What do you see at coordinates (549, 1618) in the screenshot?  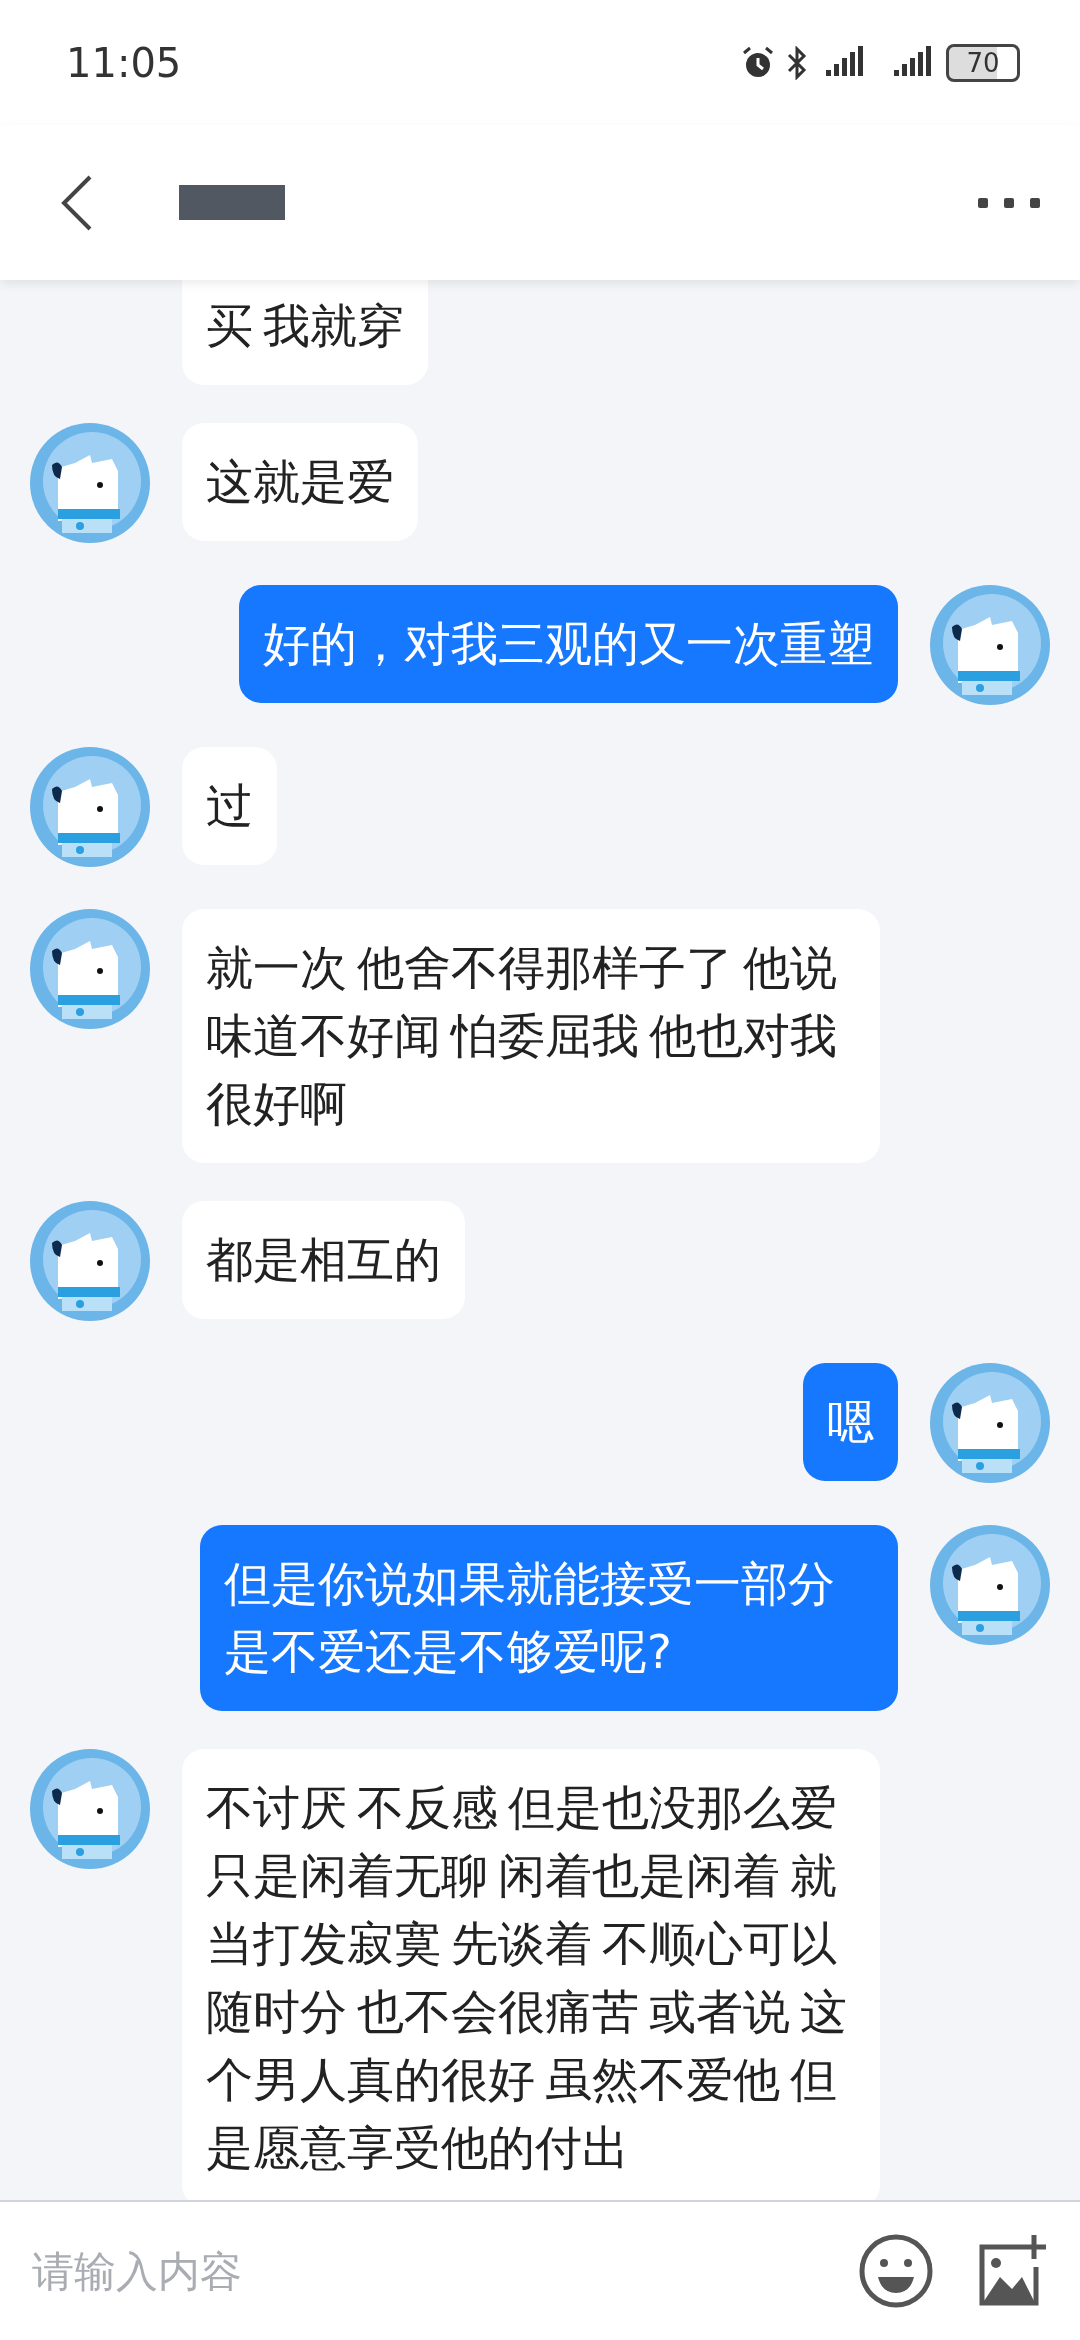 I see `message-bubble: 但是你说如果就能接受一部分是不爱还是不够爱呢?` at bounding box center [549, 1618].